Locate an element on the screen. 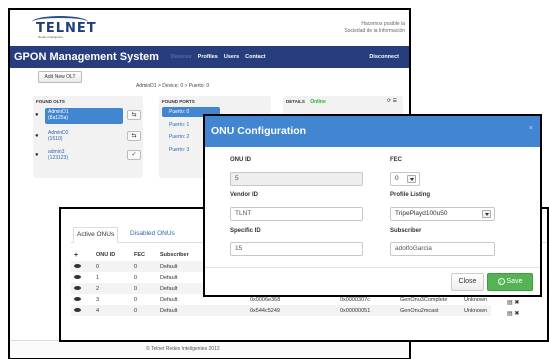 The image size is (549, 359). nav-devices: Devices is located at coordinates (181, 57).